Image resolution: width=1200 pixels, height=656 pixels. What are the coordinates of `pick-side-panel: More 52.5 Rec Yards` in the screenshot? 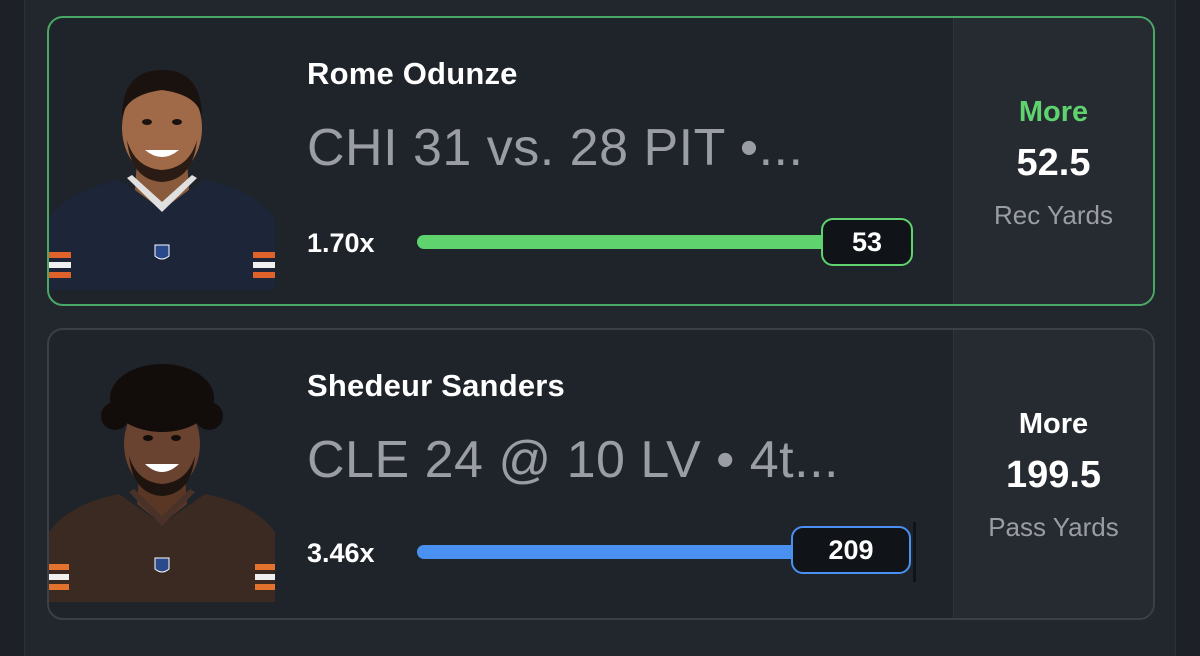 It's located at (1053, 161).